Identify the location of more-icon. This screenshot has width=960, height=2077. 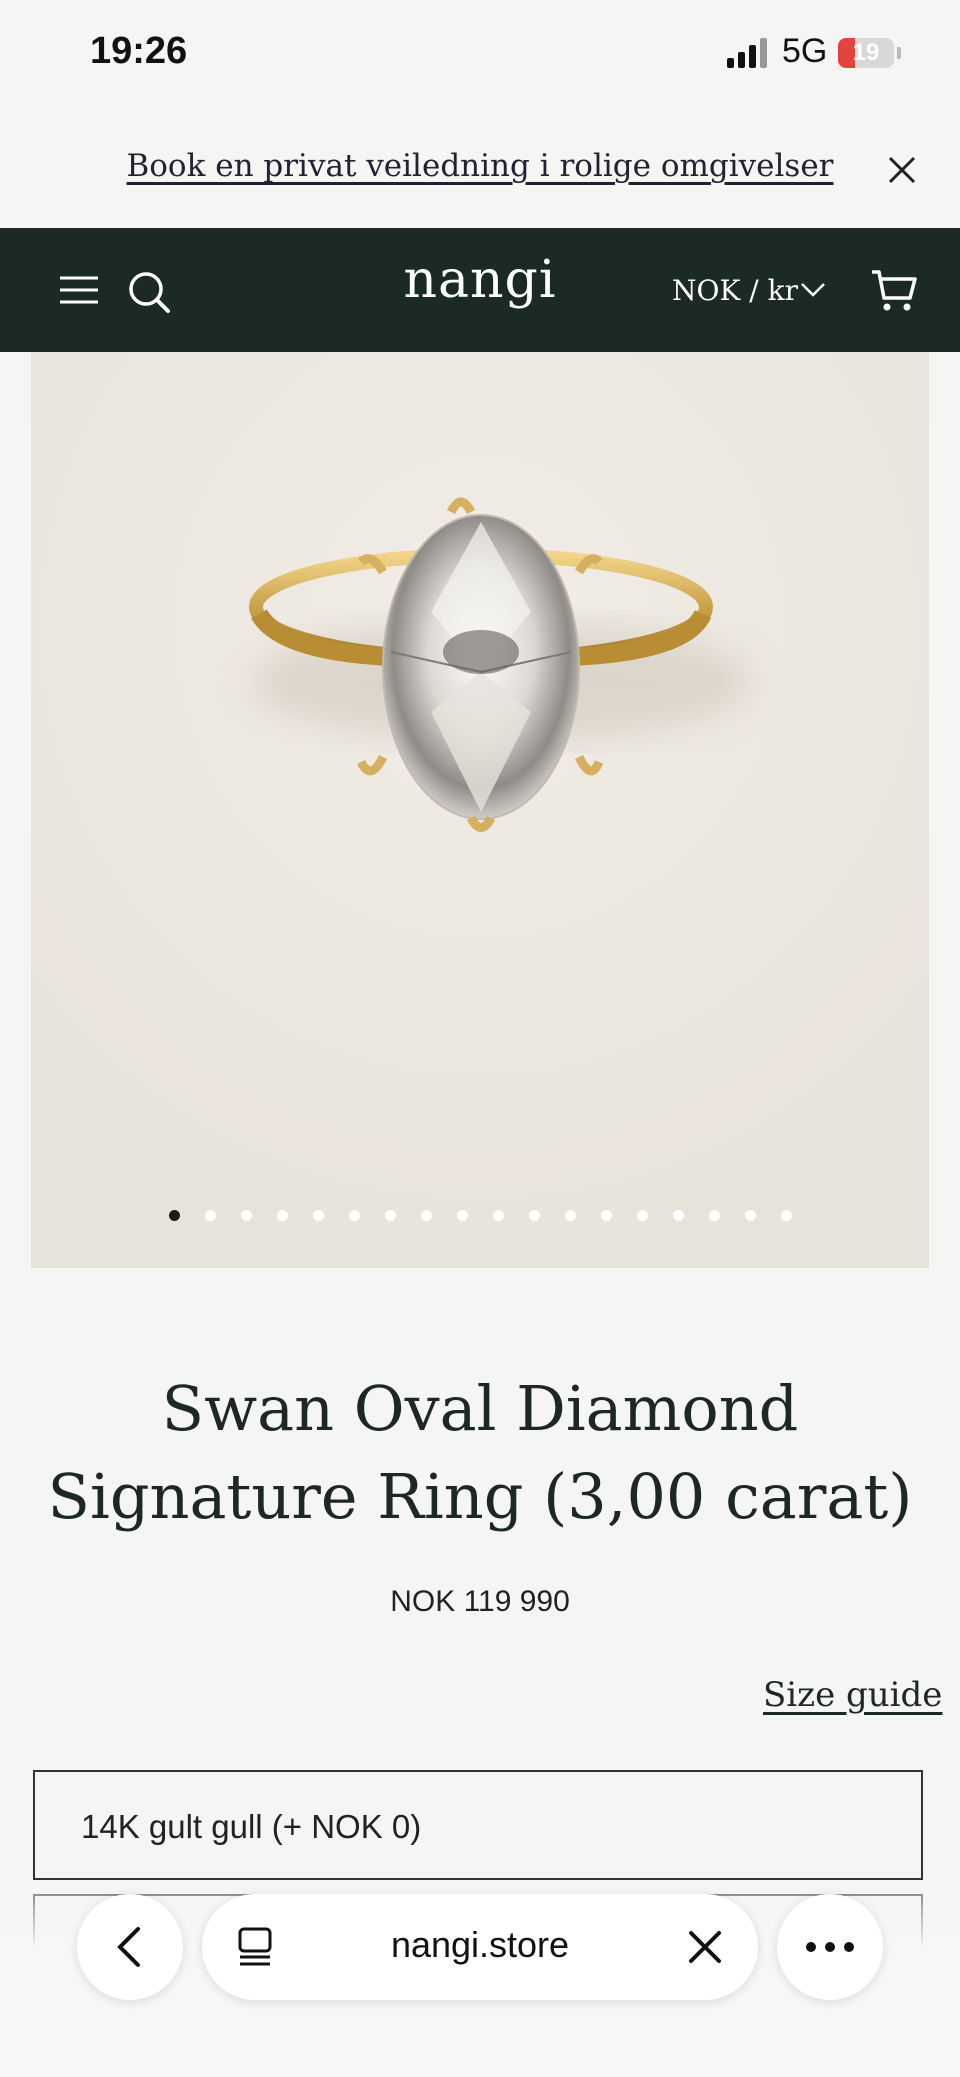
(830, 1947).